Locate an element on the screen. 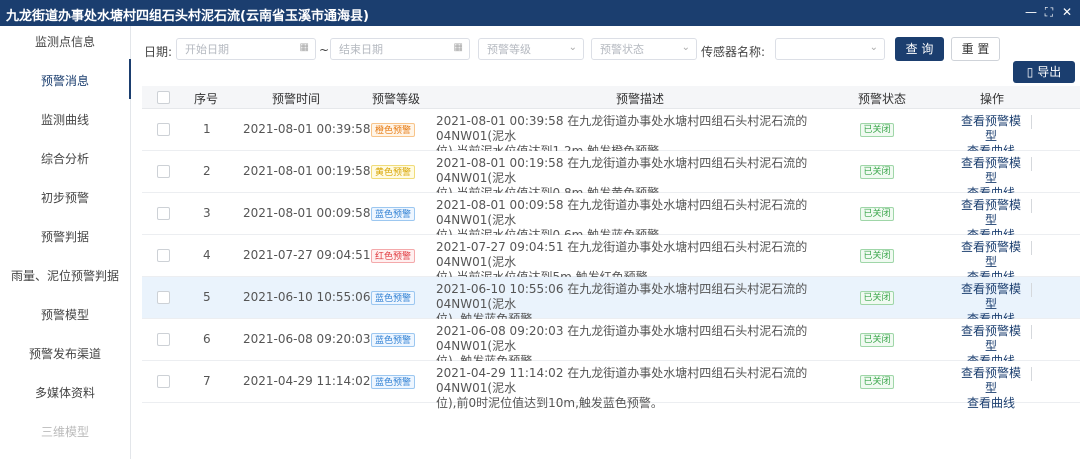 The image size is (1080, 459). maximize-icon: ⛶ is located at coordinates (1049, 12).